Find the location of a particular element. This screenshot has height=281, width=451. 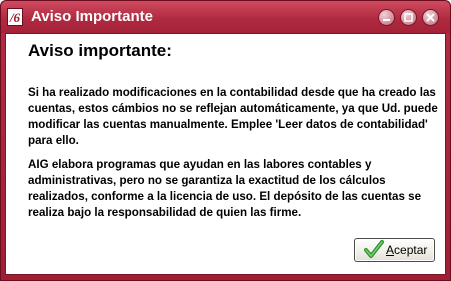

maximize-button is located at coordinates (408, 17).